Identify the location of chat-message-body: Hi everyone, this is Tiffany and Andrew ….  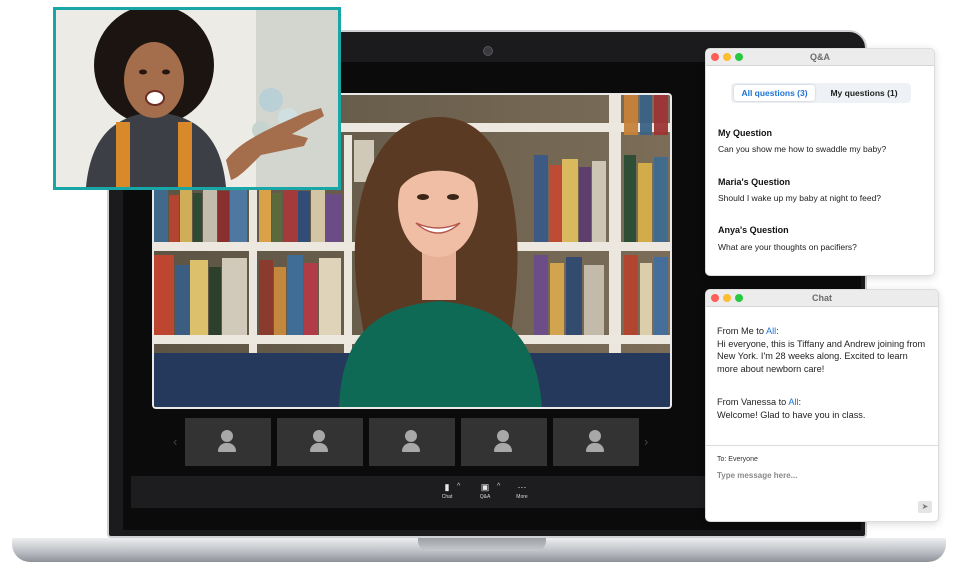
(821, 356).